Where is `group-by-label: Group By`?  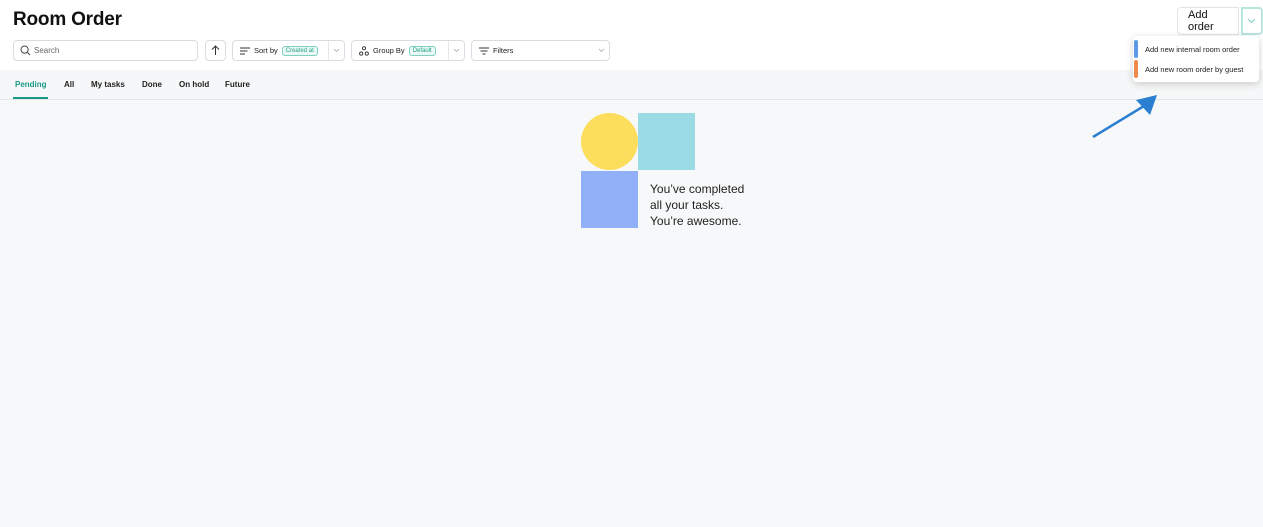
group-by-label: Group By is located at coordinates (389, 50).